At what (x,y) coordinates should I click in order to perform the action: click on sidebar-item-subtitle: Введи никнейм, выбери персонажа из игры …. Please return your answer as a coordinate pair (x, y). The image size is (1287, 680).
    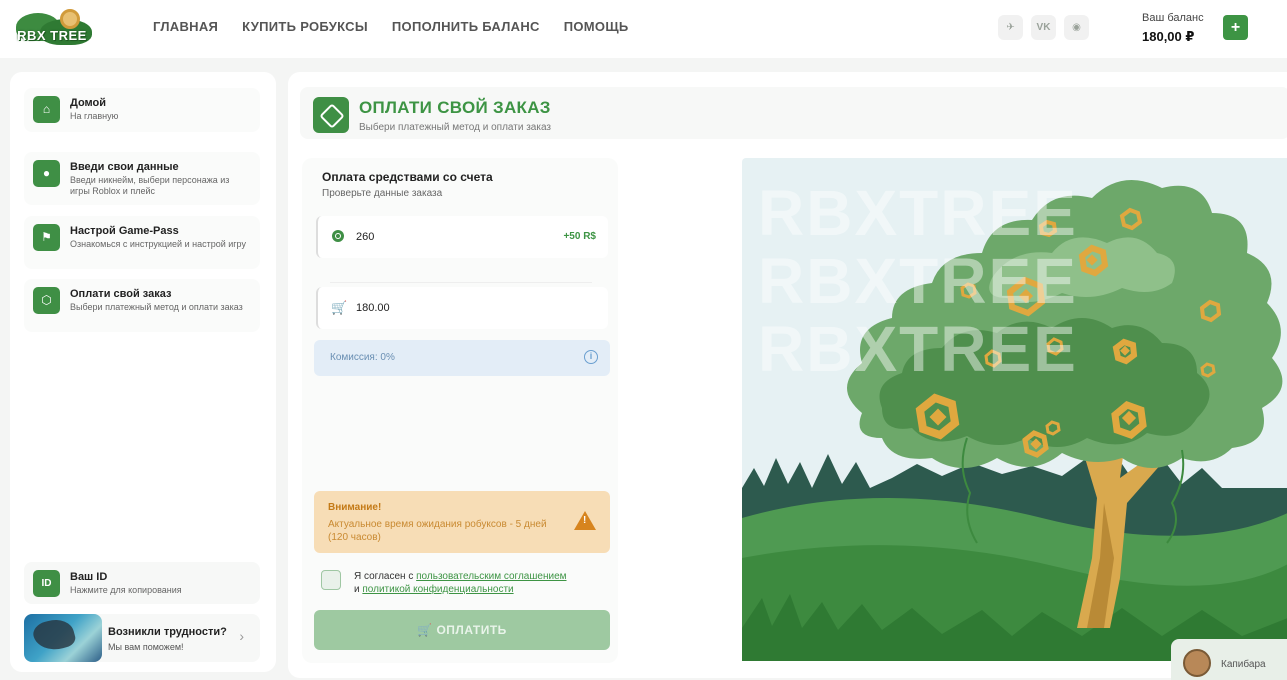
    Looking at the image, I should click on (150, 185).